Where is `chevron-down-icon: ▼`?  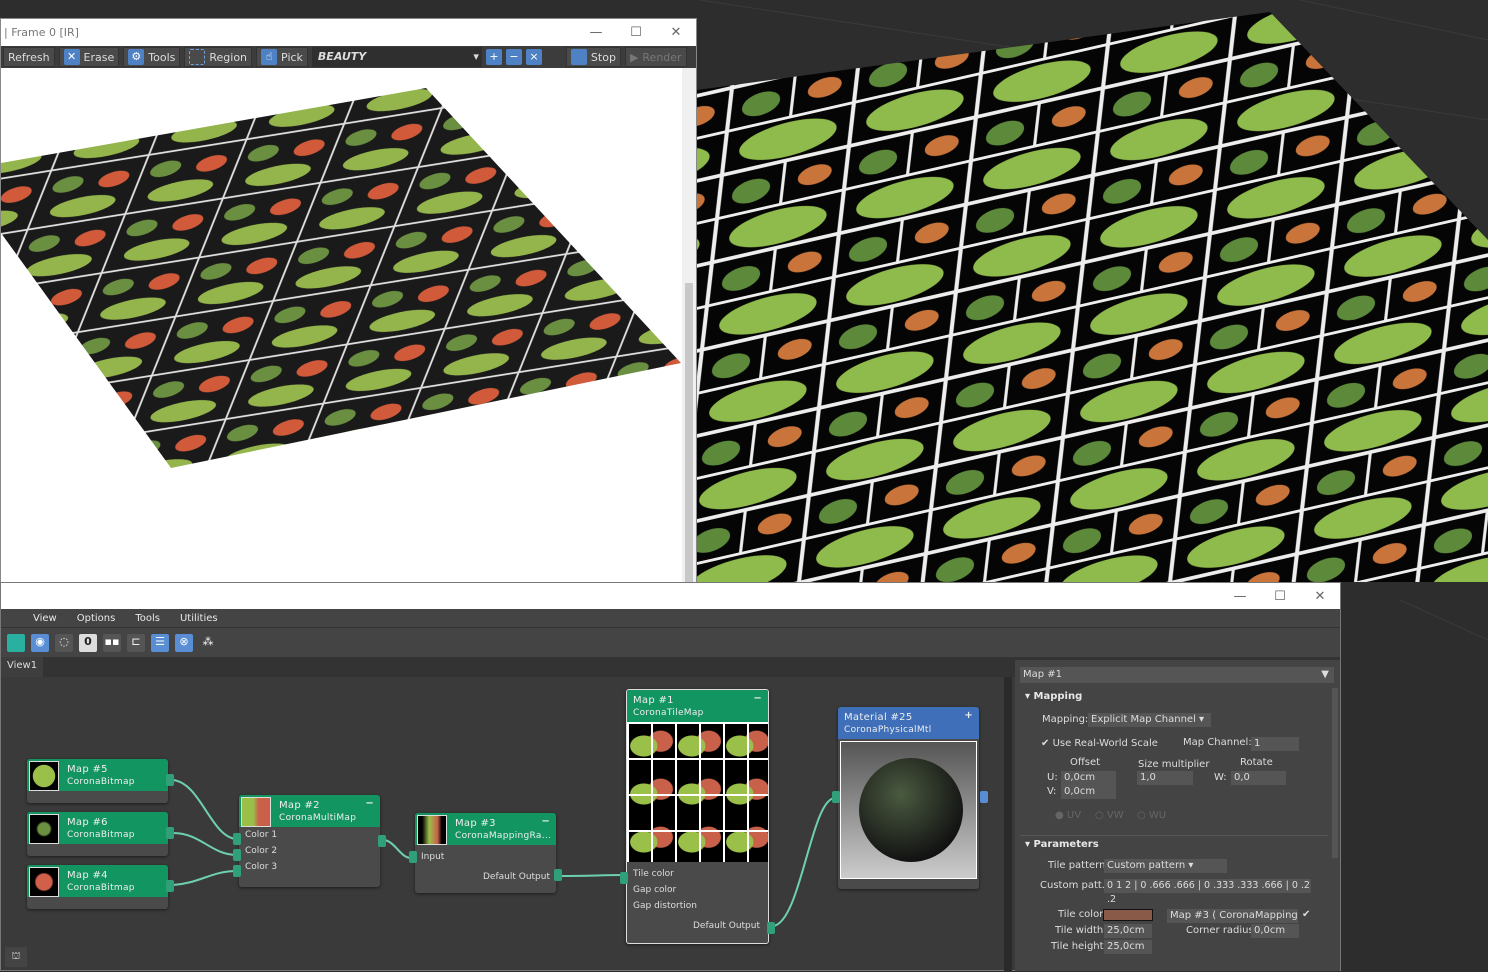 chevron-down-icon: ▼ is located at coordinates (1325, 674).